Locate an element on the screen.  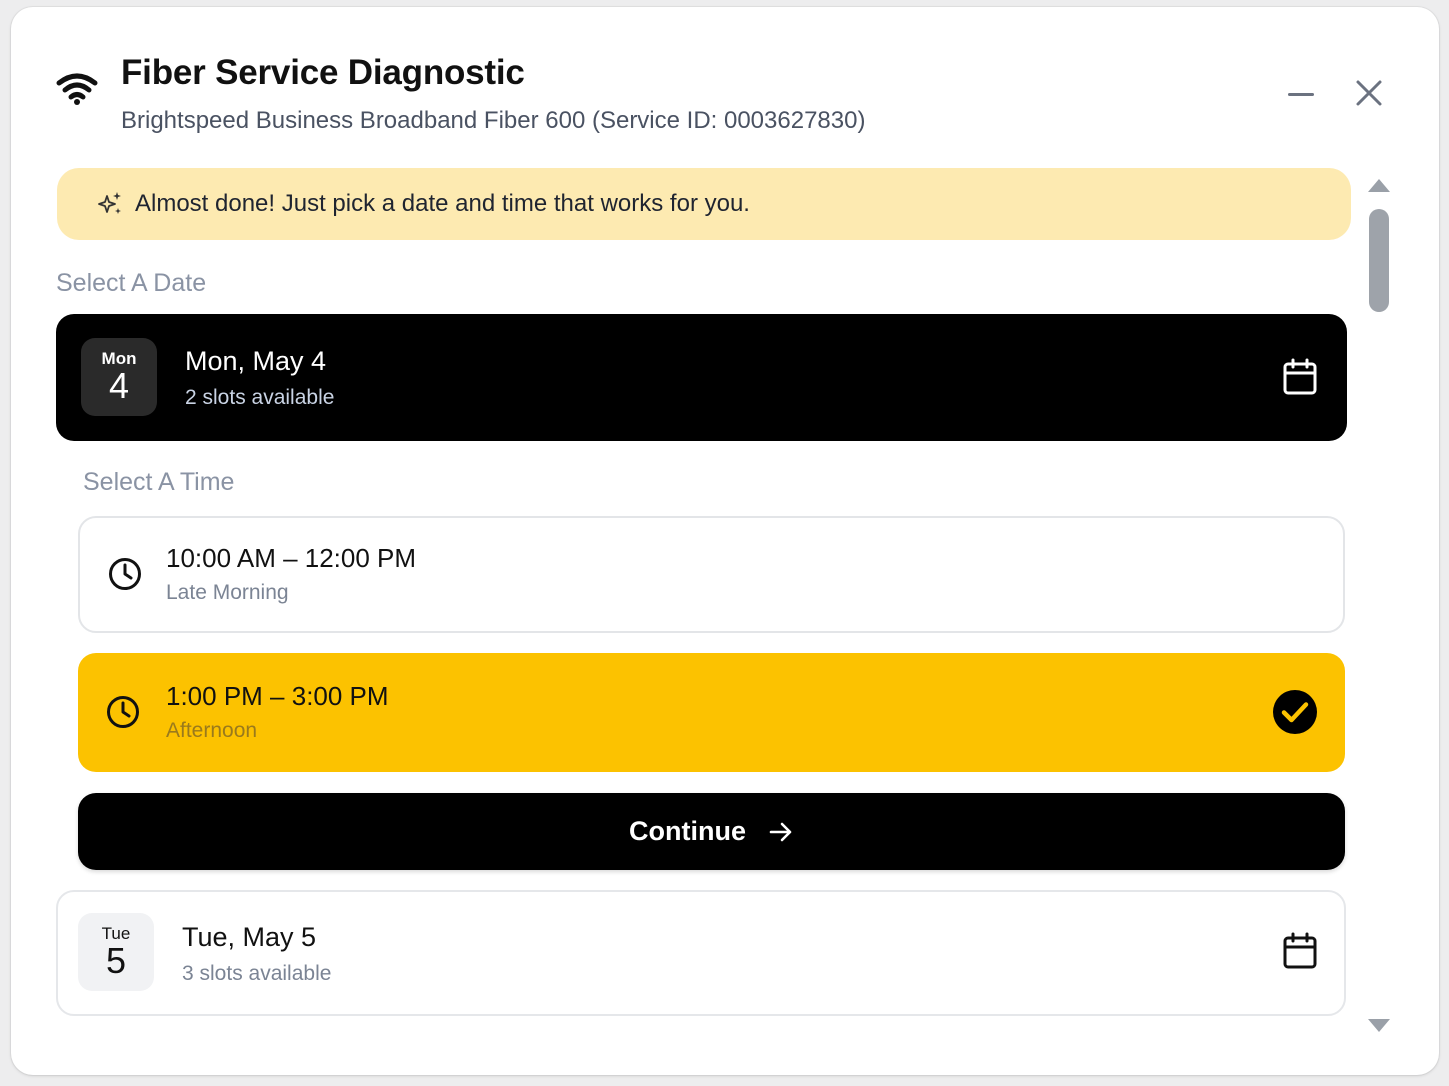
date-slots-available: 2 slots available is located at coordinates (260, 397).